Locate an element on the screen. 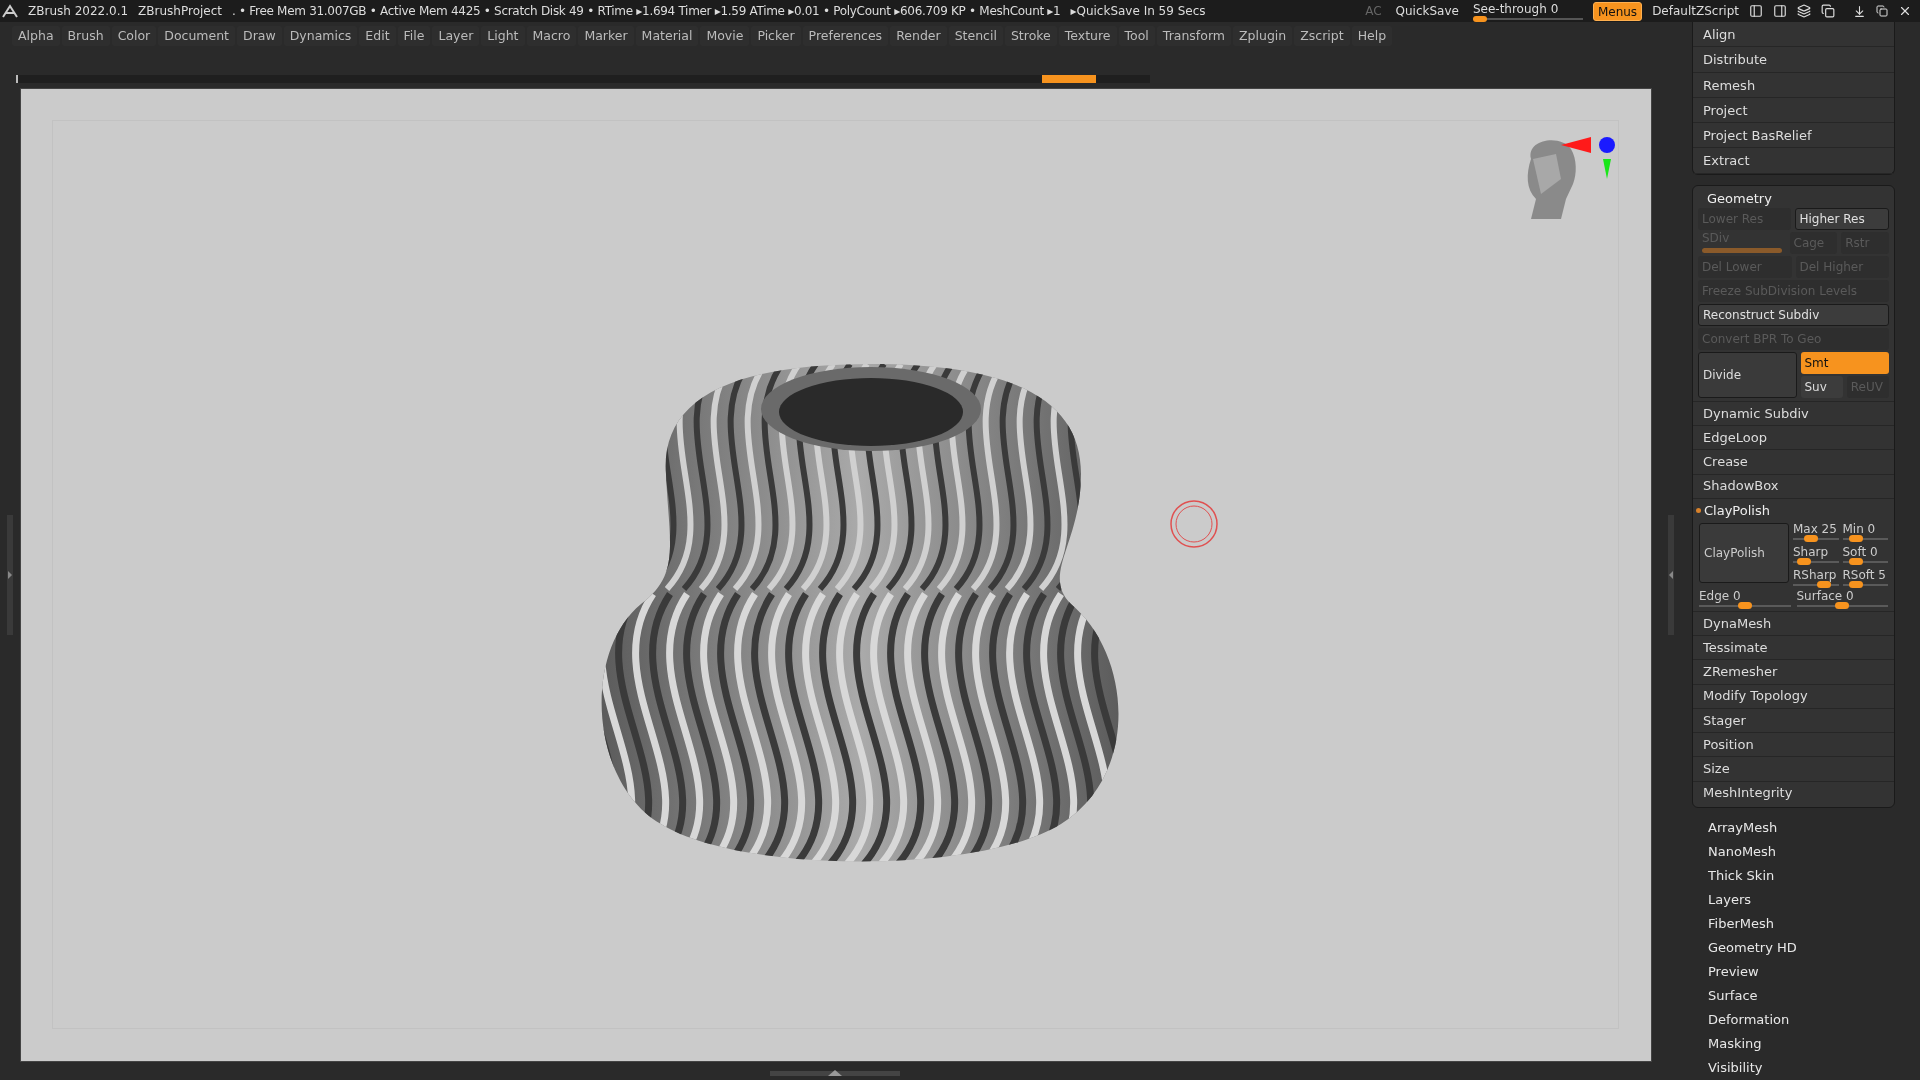 This screenshot has width=1920, height=1080. menu-item: Light is located at coordinates (503, 36).